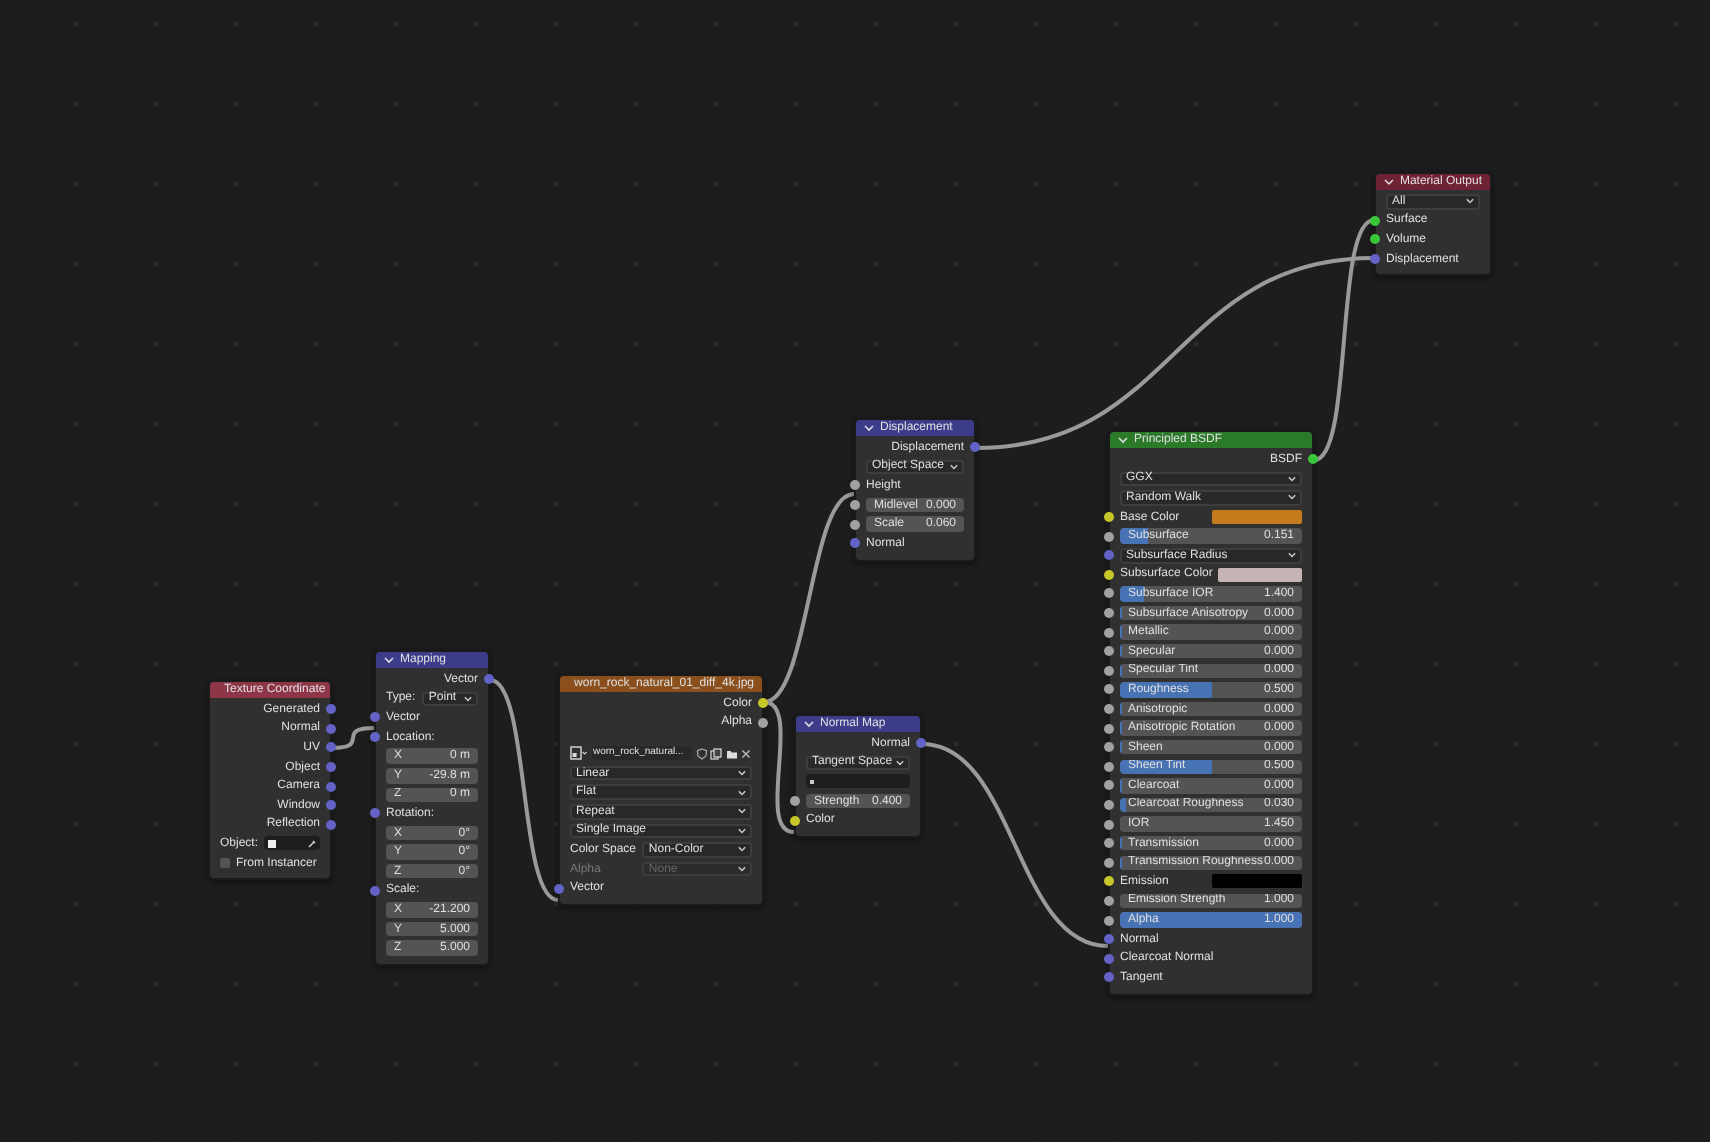 This screenshot has width=1710, height=1142. Describe the element at coordinates (292, 843) in the screenshot. I see `object-field` at that location.